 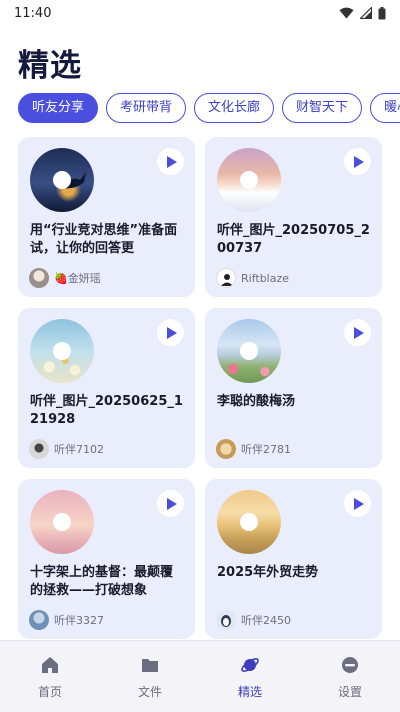 What do you see at coordinates (106, 388) in the screenshot?
I see `audio-card: 听伴_图片_20250625_121928 听伴7102` at bounding box center [106, 388].